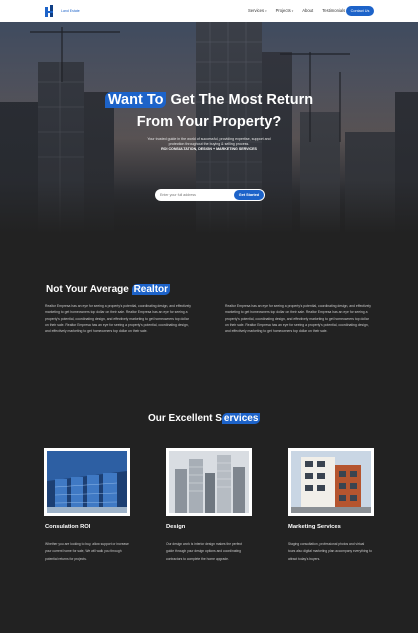 This screenshot has width=418, height=633. Describe the element at coordinates (314, 527) in the screenshot. I see `service-title: Marketing Services` at that location.